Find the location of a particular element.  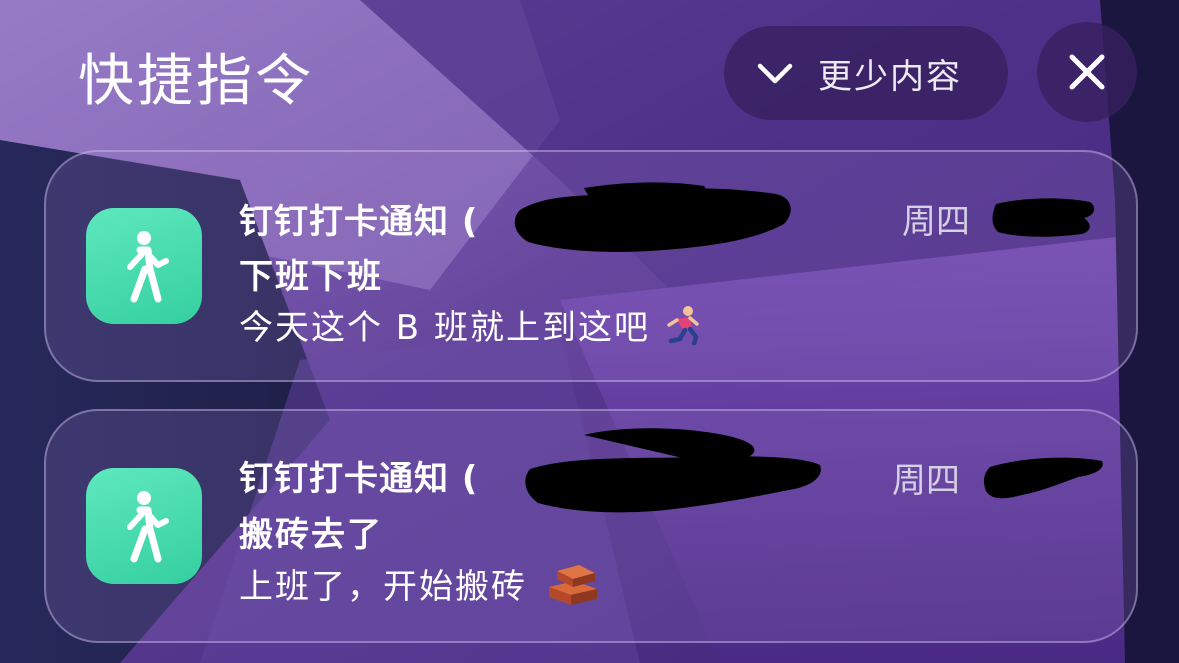

brick-emoji is located at coordinates (573, 584).